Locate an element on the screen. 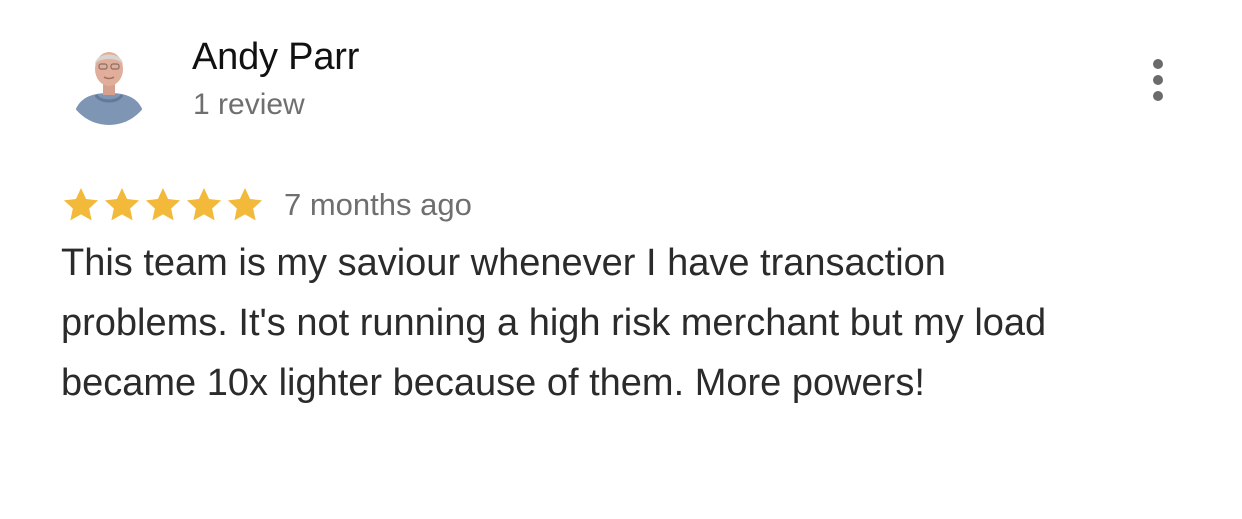 The image size is (1242, 519). author-name: Andy Parr is located at coordinates (275, 57).